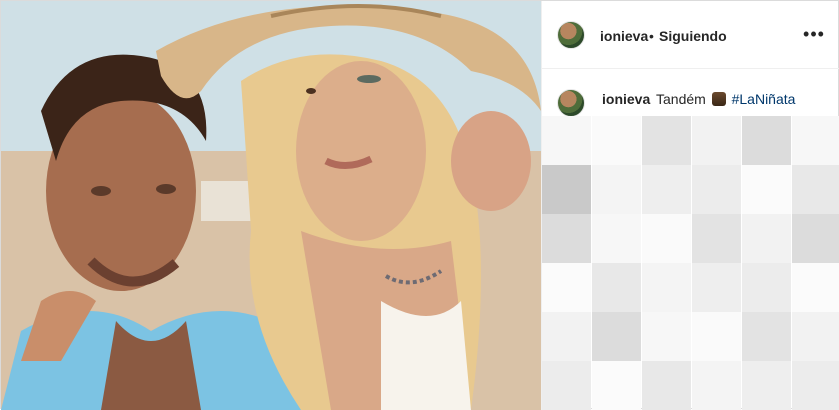  Describe the element at coordinates (624, 36) in the screenshot. I see `header-username: ionieva` at that location.